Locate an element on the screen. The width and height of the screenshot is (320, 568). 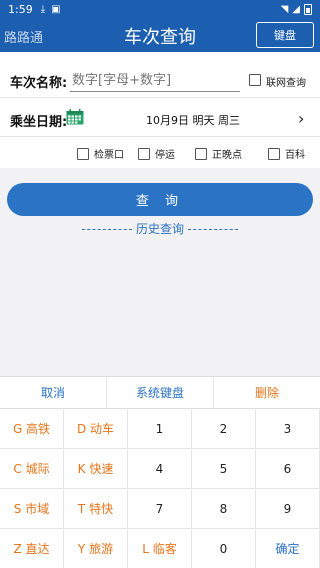
option-delay: 正晚点 is located at coordinates (218, 153).